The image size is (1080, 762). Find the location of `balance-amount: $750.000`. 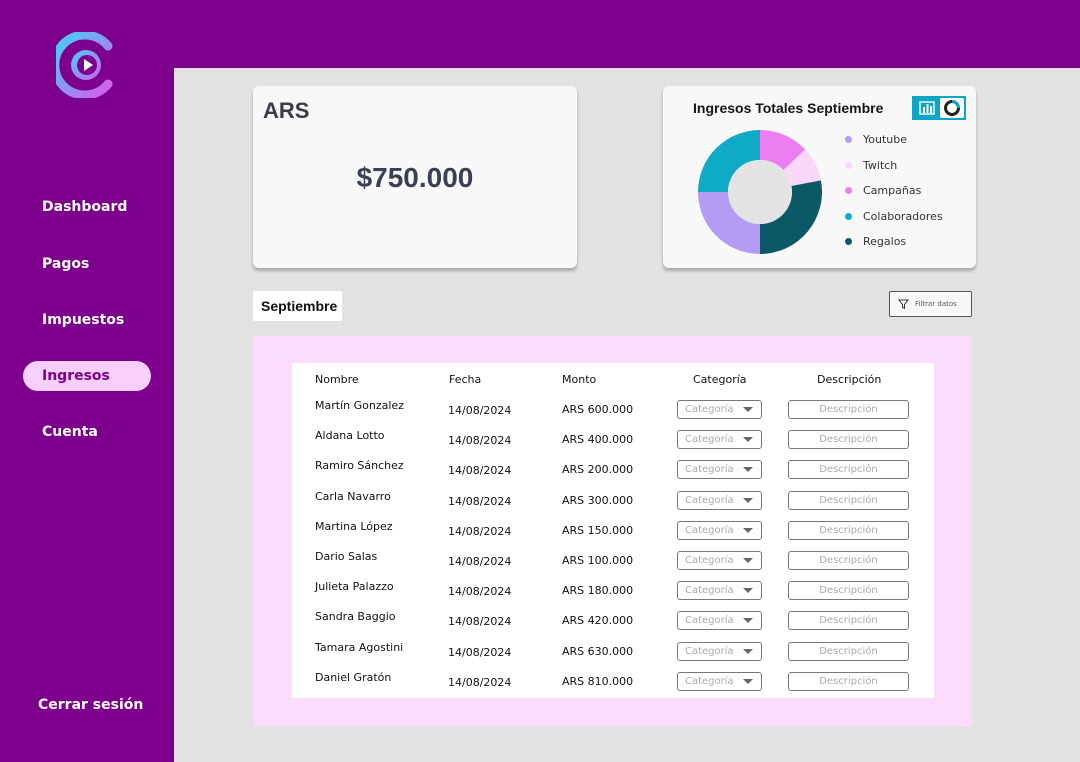

balance-amount: $750.000 is located at coordinates (415, 177).